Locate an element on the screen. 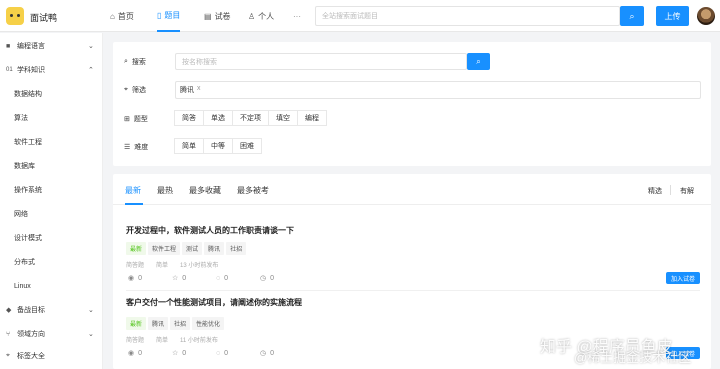 The image size is (720, 369). close-icon: x is located at coordinates (199, 90).